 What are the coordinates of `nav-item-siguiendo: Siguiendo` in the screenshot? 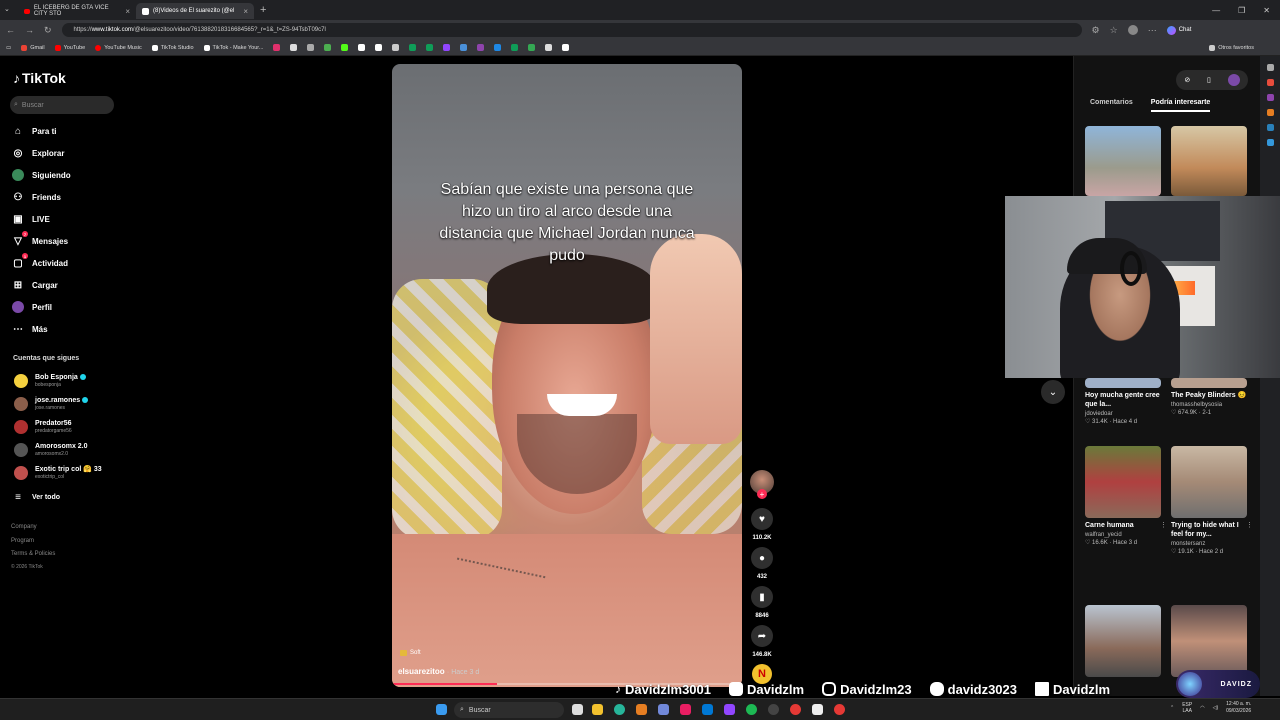 It's located at (41, 175).